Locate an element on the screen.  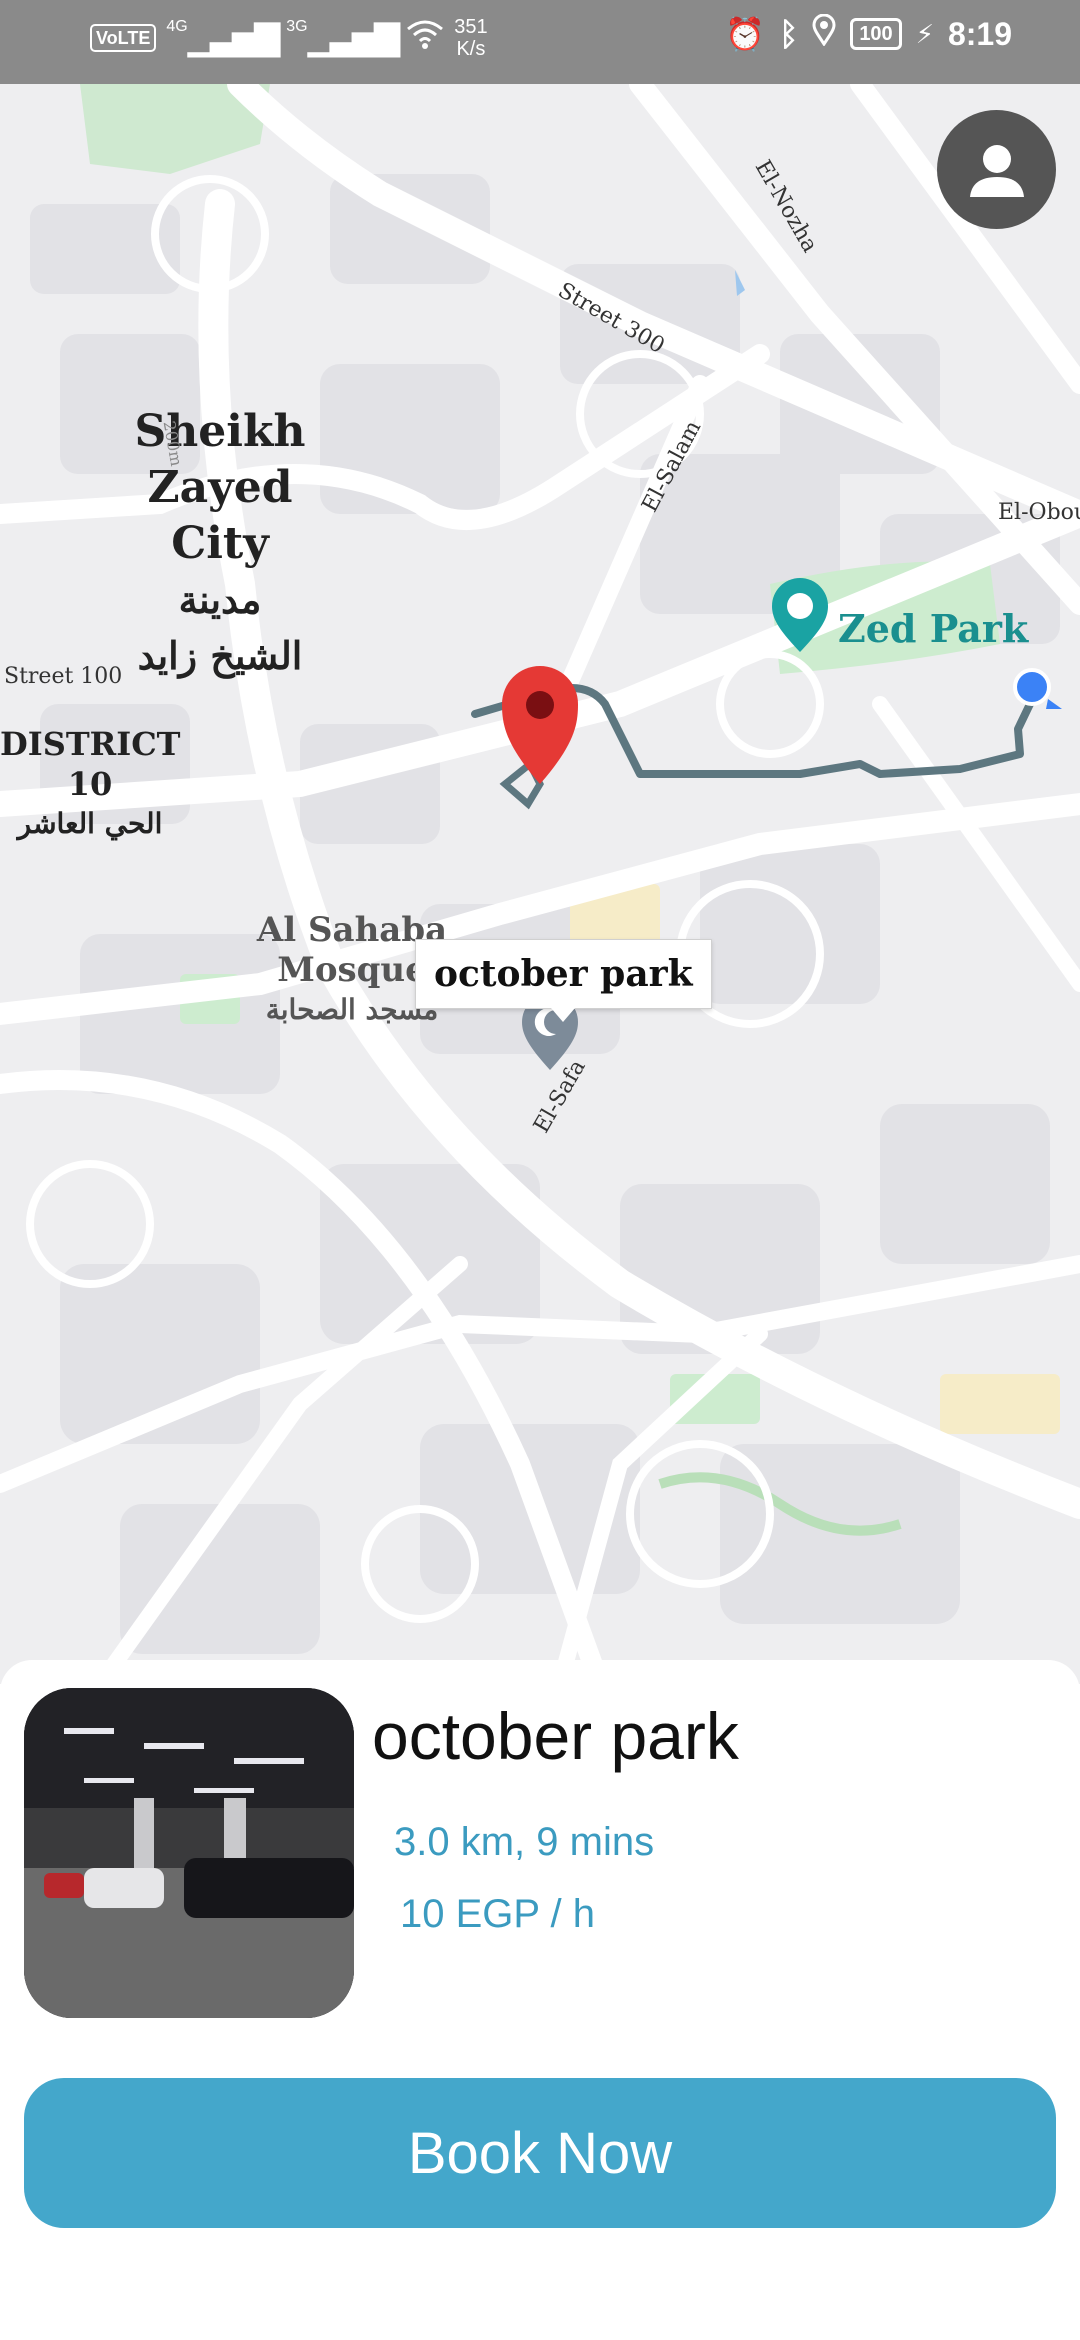
bluetooth-icon: ᛒ is located at coordinates (789, 33).